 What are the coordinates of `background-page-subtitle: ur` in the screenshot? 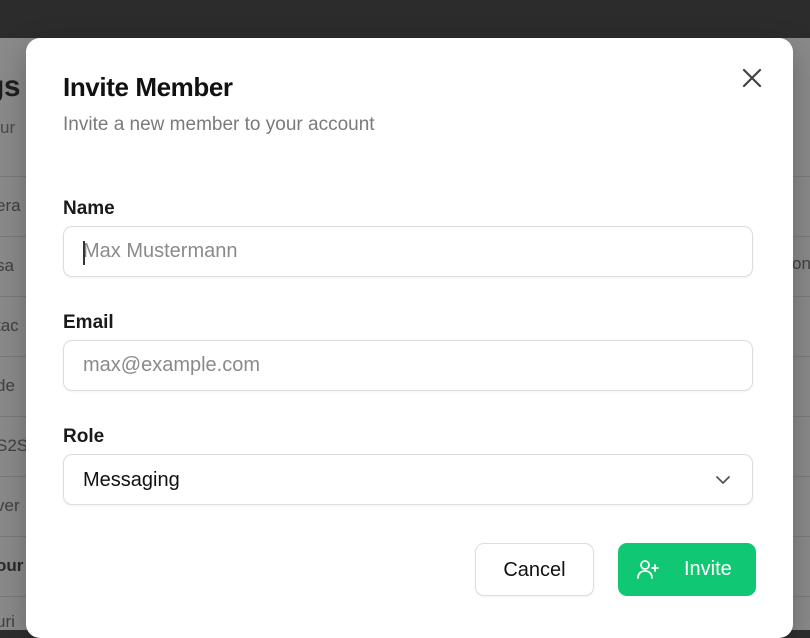 It's located at (8, 127).